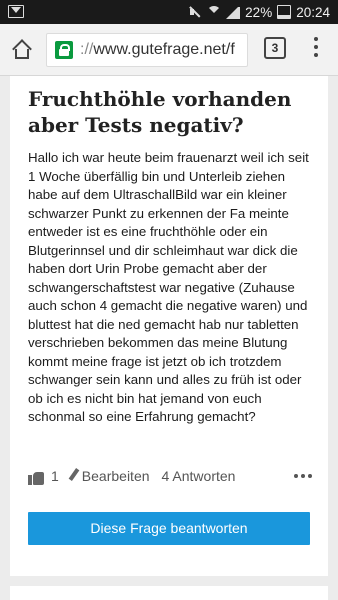  Describe the element at coordinates (16, 11) in the screenshot. I see `gmail-notification-icon` at that location.